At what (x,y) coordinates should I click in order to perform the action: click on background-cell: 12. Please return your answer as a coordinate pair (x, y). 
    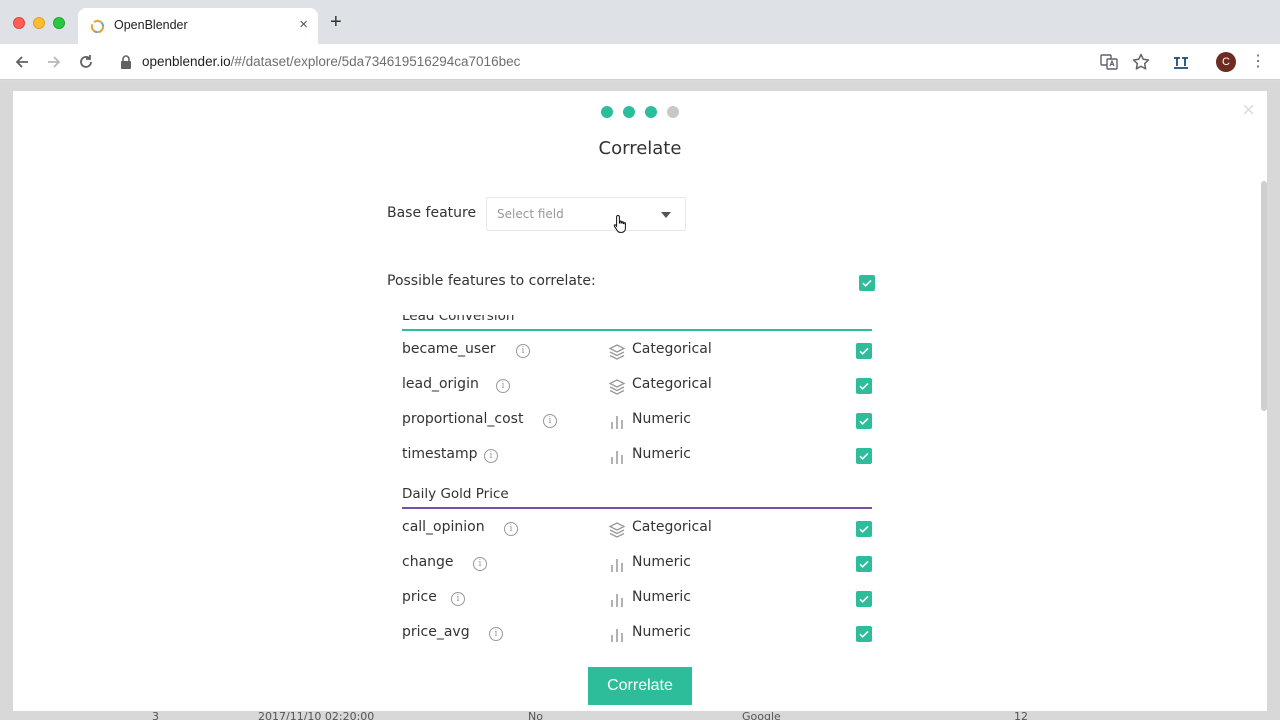
    Looking at the image, I should click on (1021, 715).